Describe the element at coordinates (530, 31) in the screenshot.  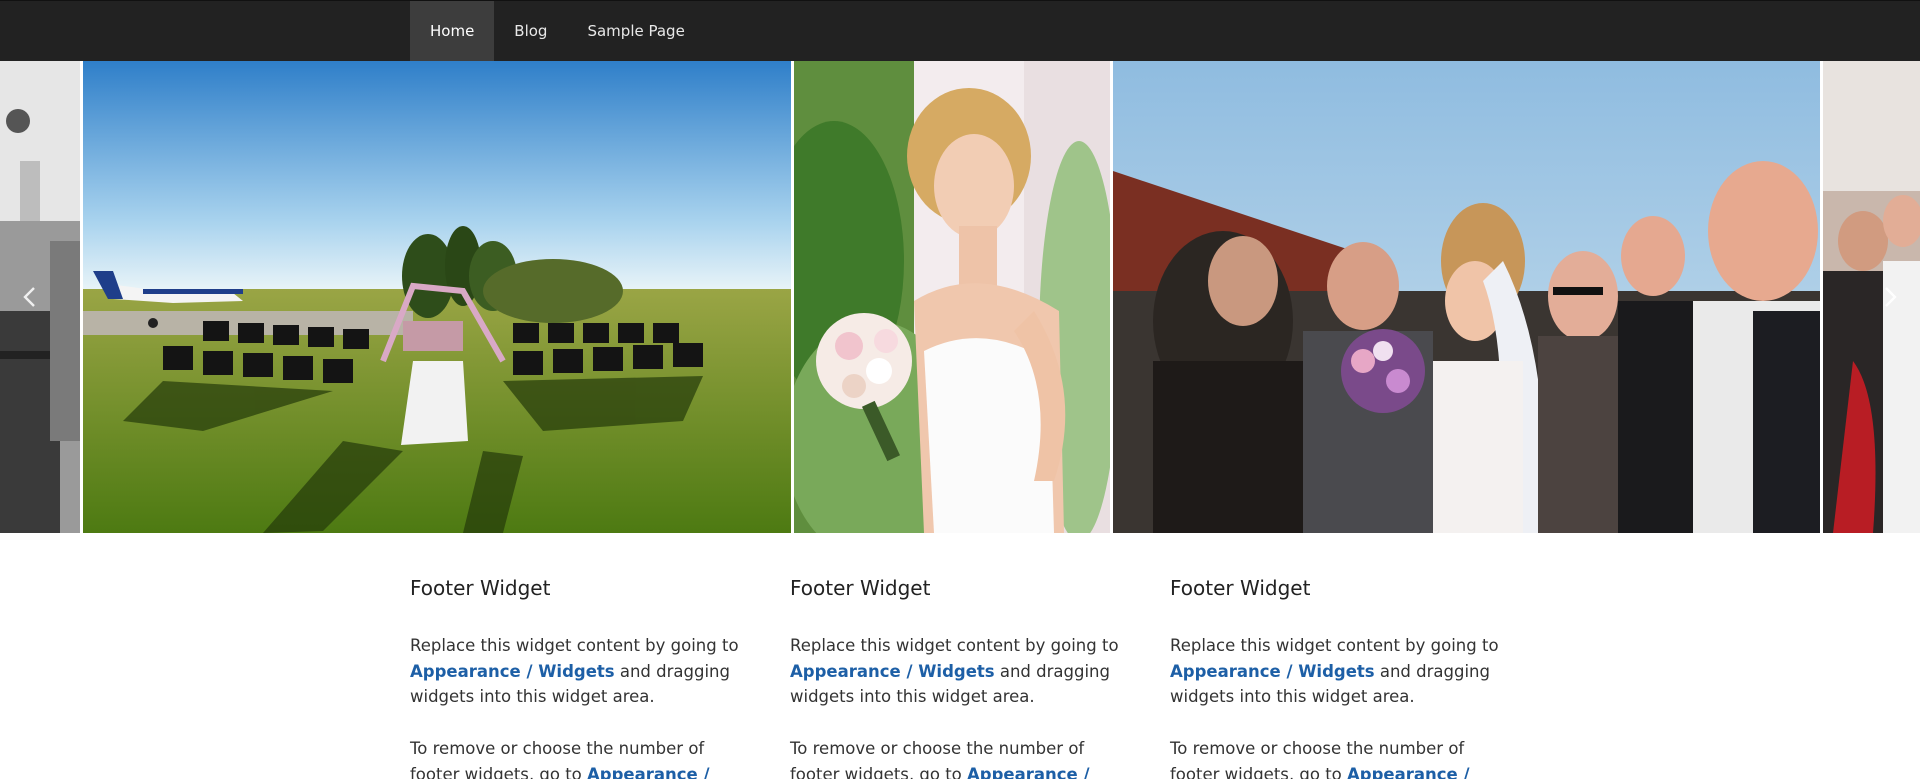
I see `nav-item-blog: Blog` at that location.